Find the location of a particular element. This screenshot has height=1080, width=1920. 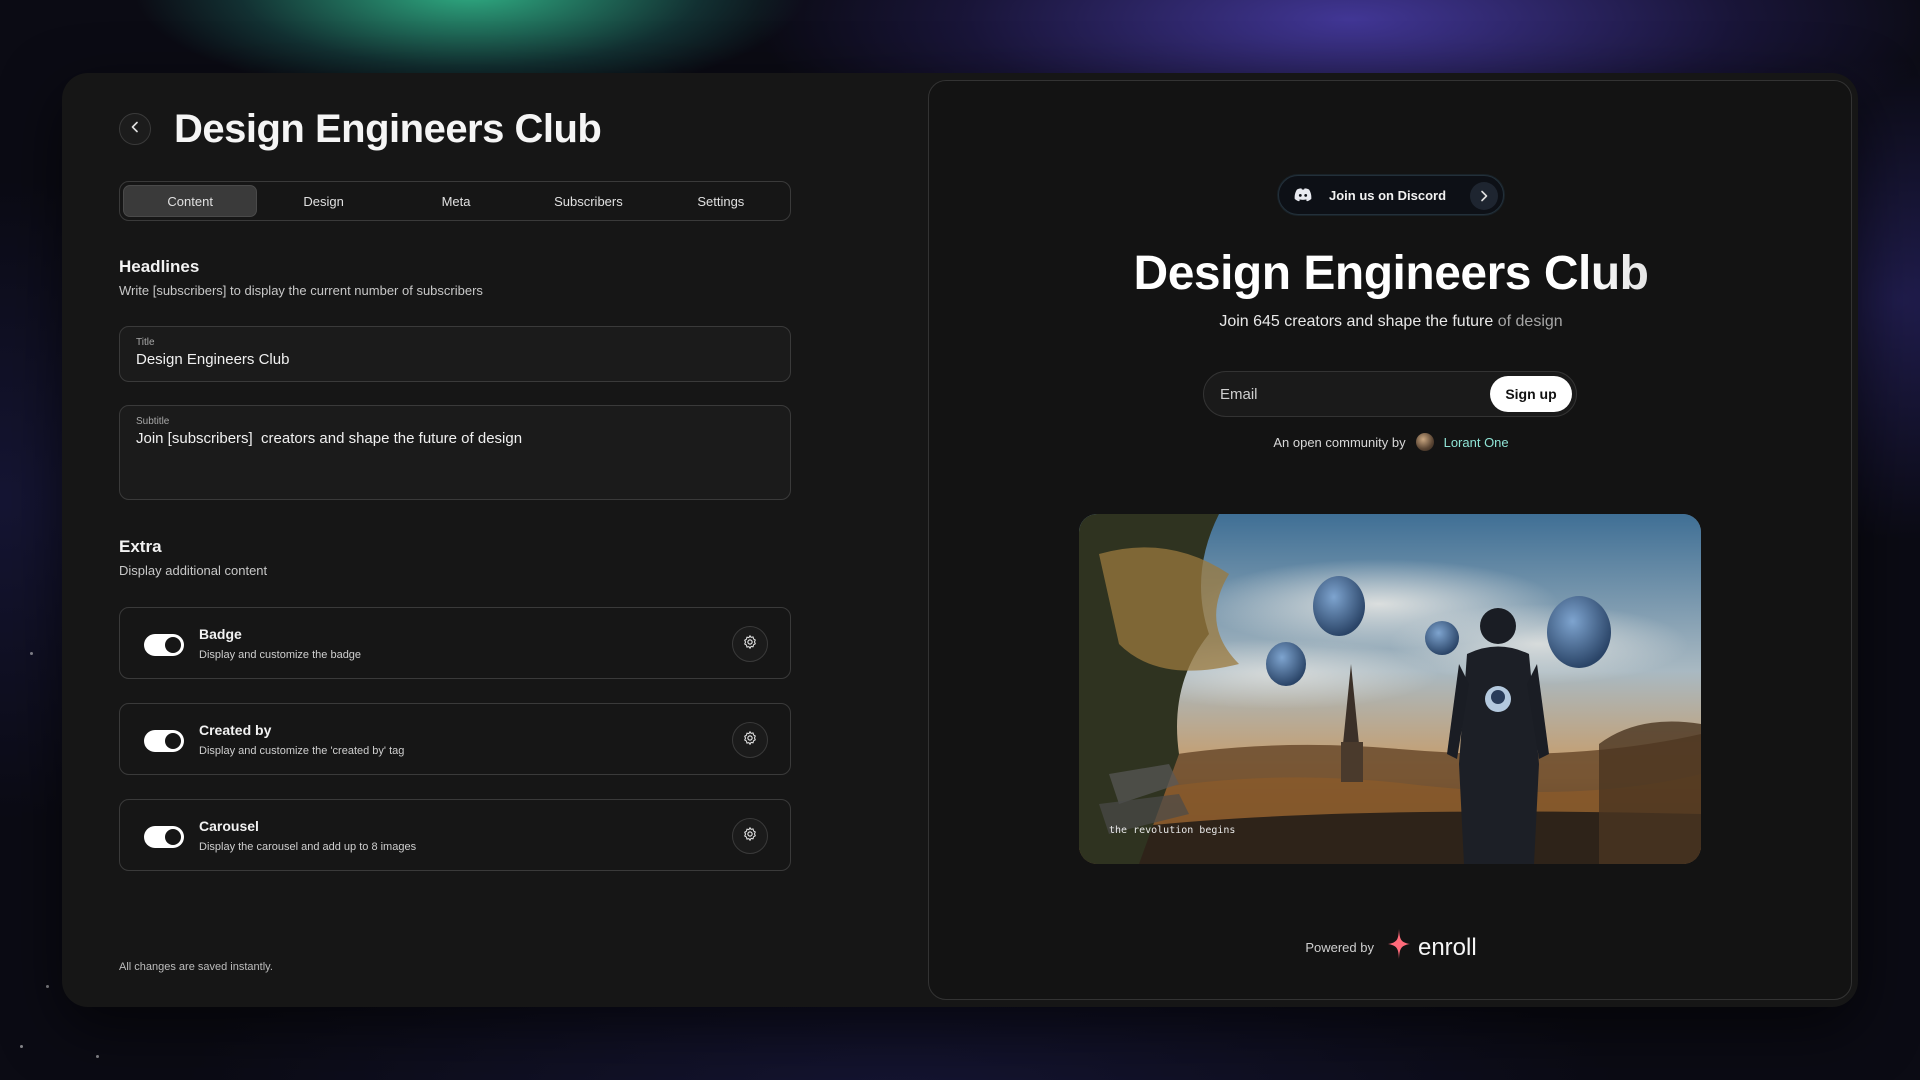

carousel-title: Carousel is located at coordinates (229, 826).